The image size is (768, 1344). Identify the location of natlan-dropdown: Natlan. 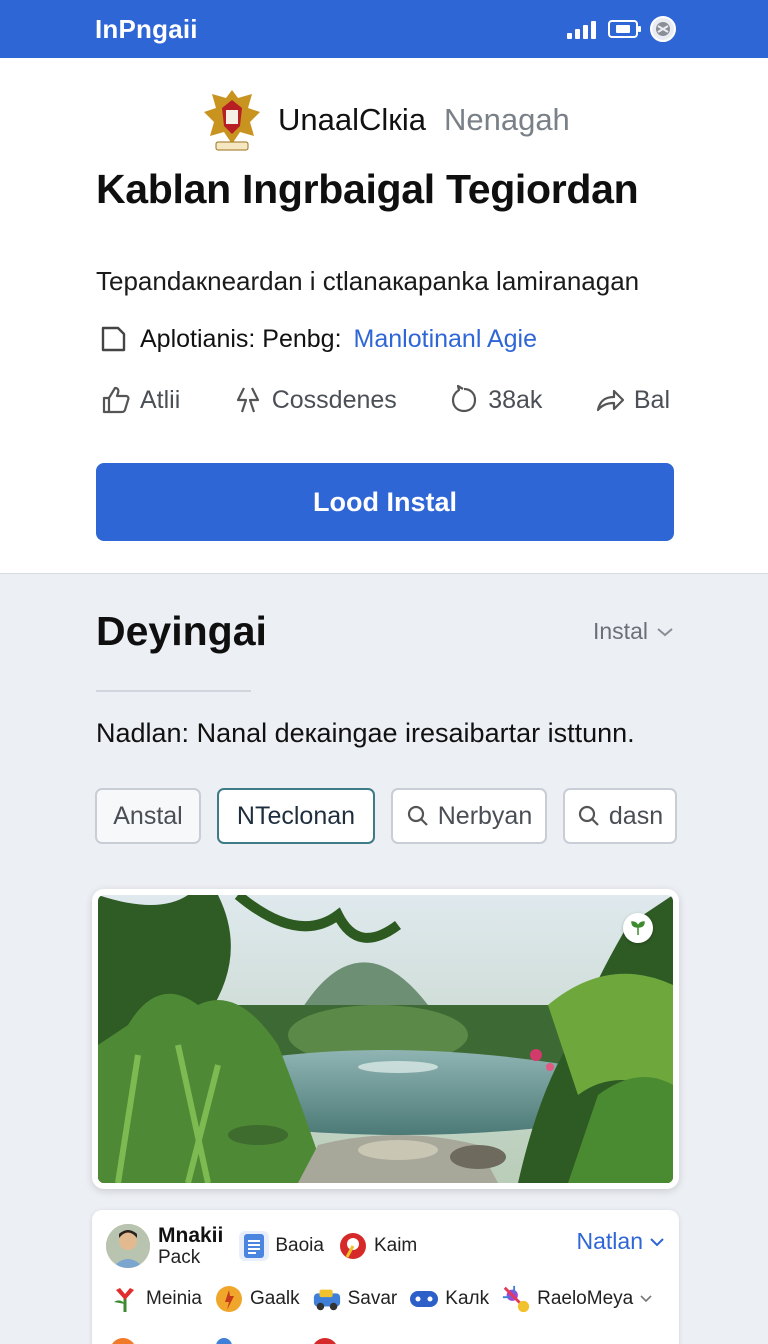
(621, 1241).